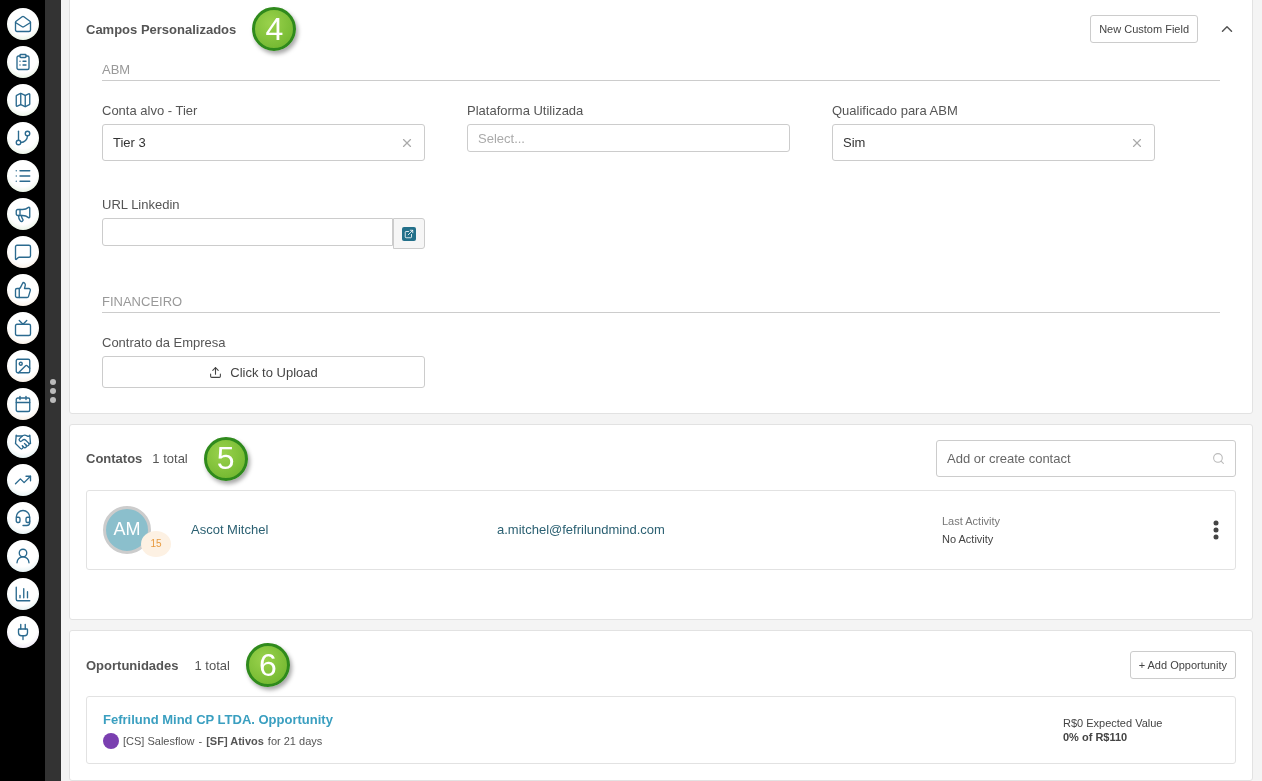  What do you see at coordinates (661, 68) in the screenshot?
I see `section-heading: ABM` at bounding box center [661, 68].